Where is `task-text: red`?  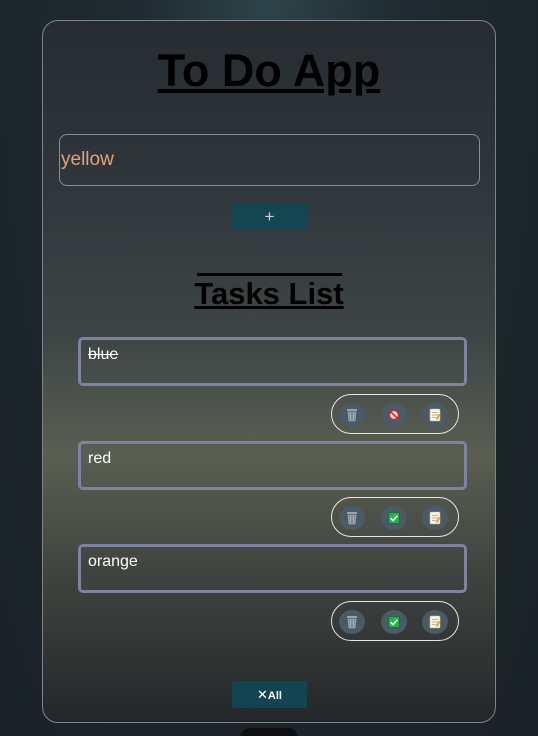 task-text: red is located at coordinates (100, 458).